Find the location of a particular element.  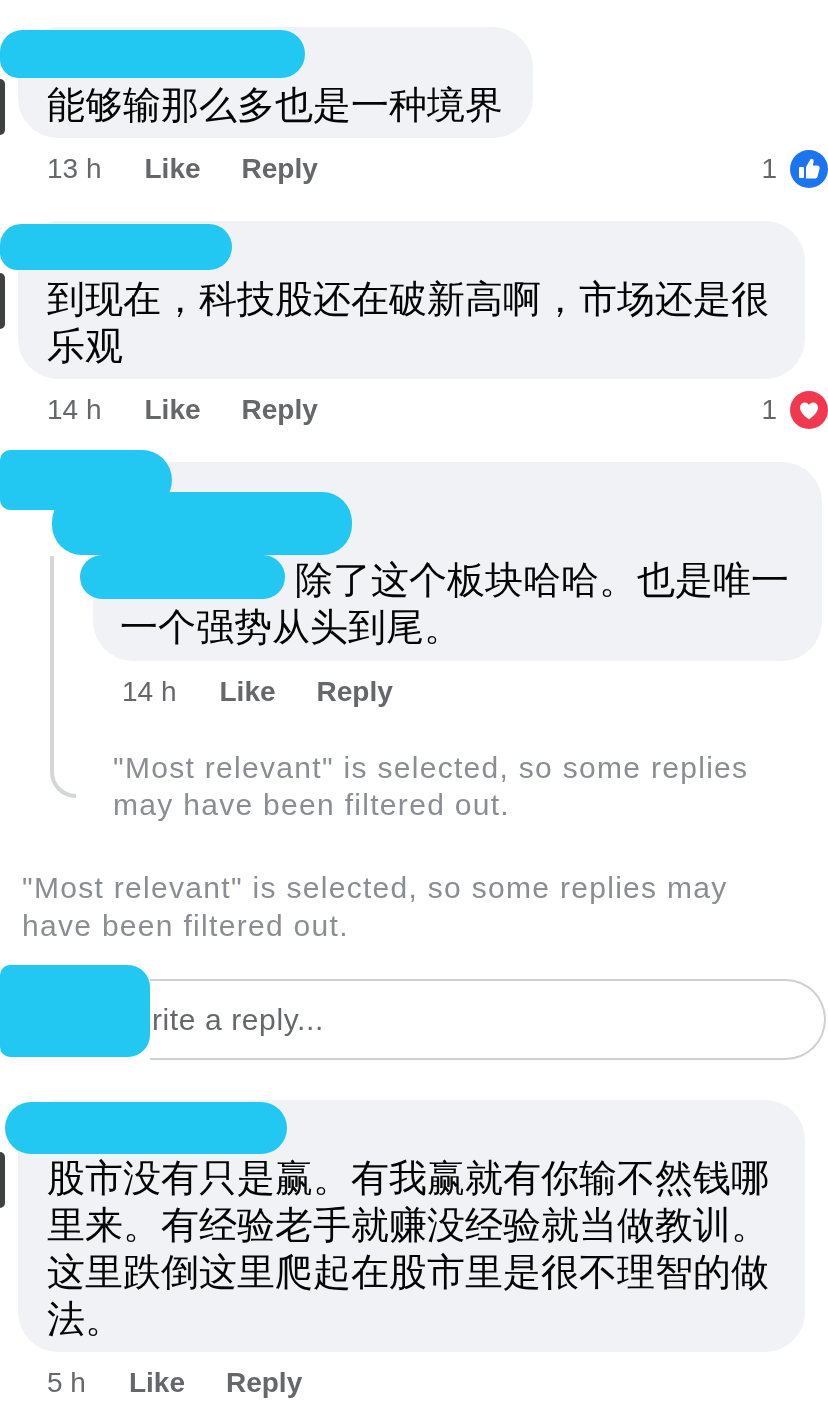

thumbs-up-icon is located at coordinates (809, 169).